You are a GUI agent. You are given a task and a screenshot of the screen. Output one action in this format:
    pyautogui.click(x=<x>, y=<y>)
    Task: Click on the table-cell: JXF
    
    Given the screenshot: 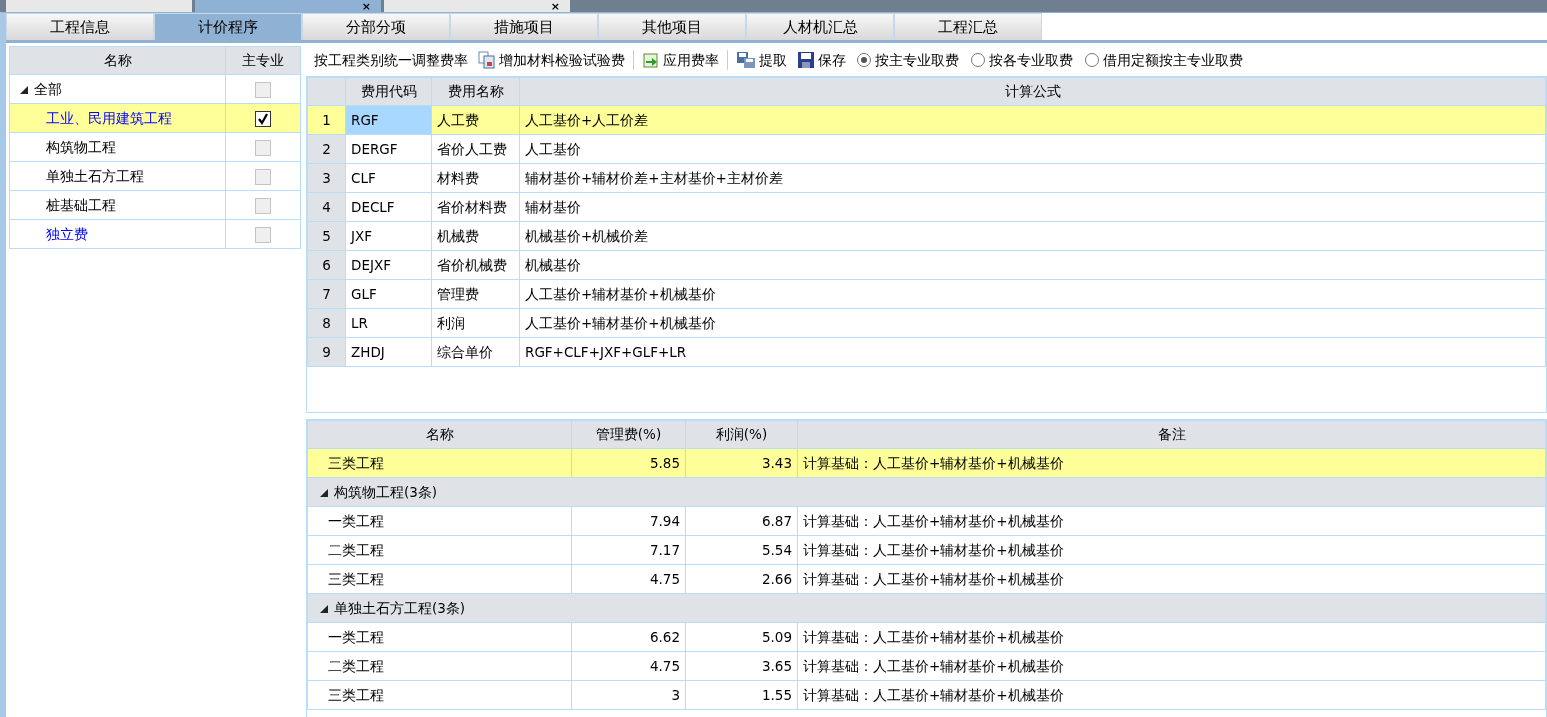 What is the action you would take?
    pyautogui.click(x=388, y=236)
    